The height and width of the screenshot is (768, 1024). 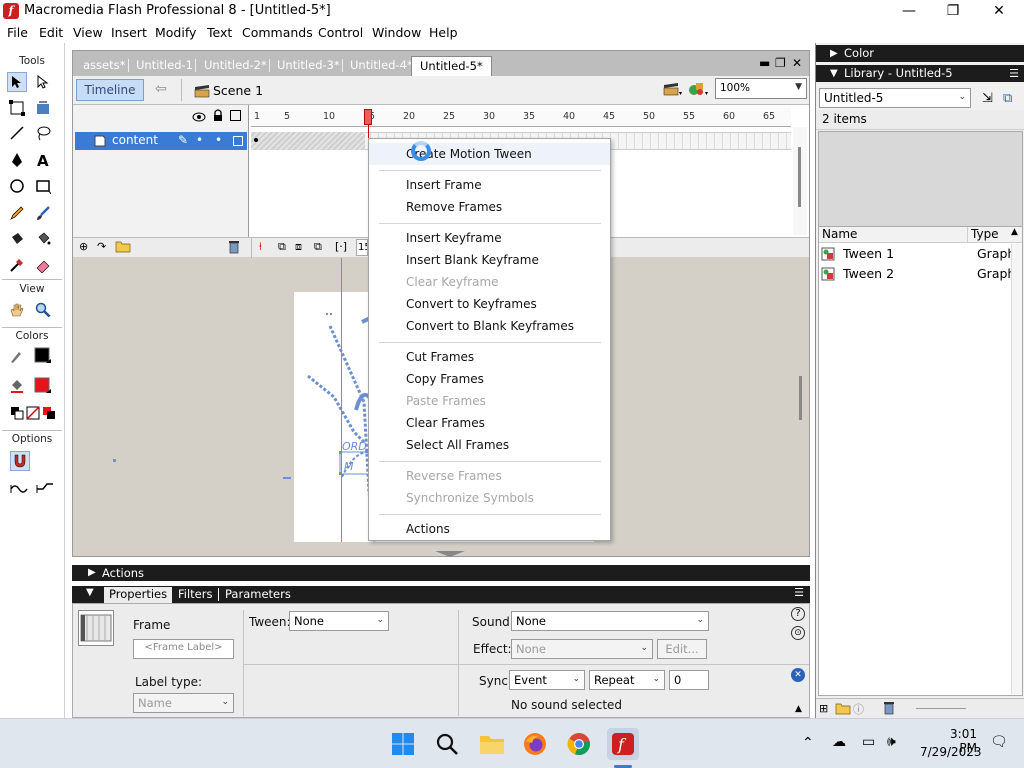 I want to click on doc-minimize-icon: ▬, so click(x=764, y=63).